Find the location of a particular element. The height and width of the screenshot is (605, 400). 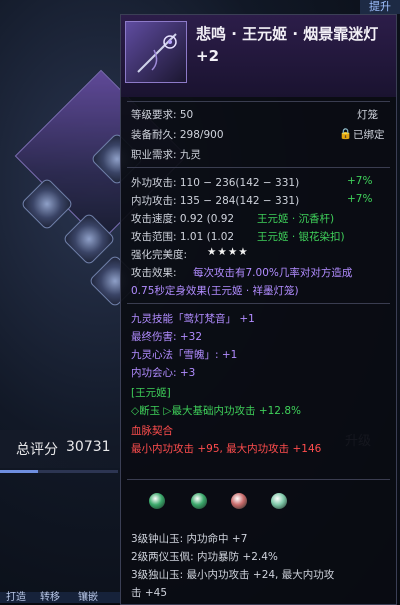

attack-speed-source: 王元姬 · 沉香杆) is located at coordinates (296, 219).